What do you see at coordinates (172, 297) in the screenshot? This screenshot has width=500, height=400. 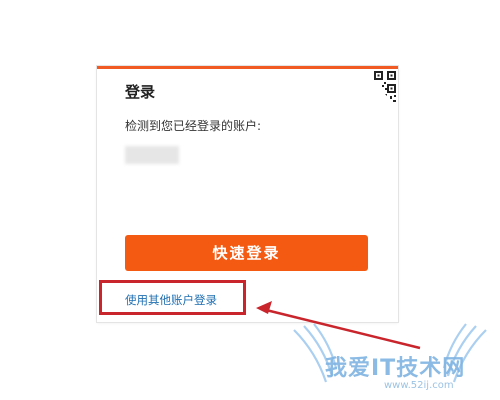 I see `highlight-box` at bounding box center [172, 297].